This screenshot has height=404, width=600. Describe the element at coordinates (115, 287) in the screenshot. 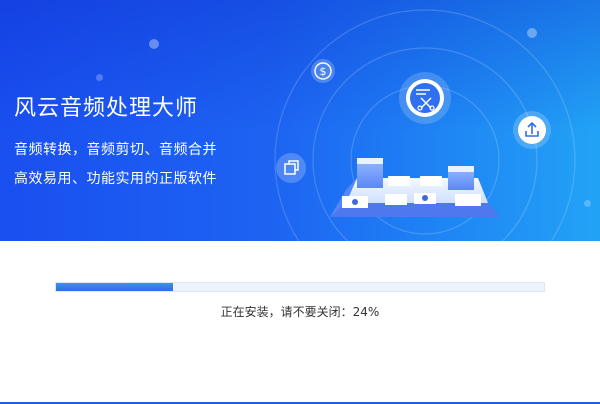

I see `install-progress-fill` at that location.